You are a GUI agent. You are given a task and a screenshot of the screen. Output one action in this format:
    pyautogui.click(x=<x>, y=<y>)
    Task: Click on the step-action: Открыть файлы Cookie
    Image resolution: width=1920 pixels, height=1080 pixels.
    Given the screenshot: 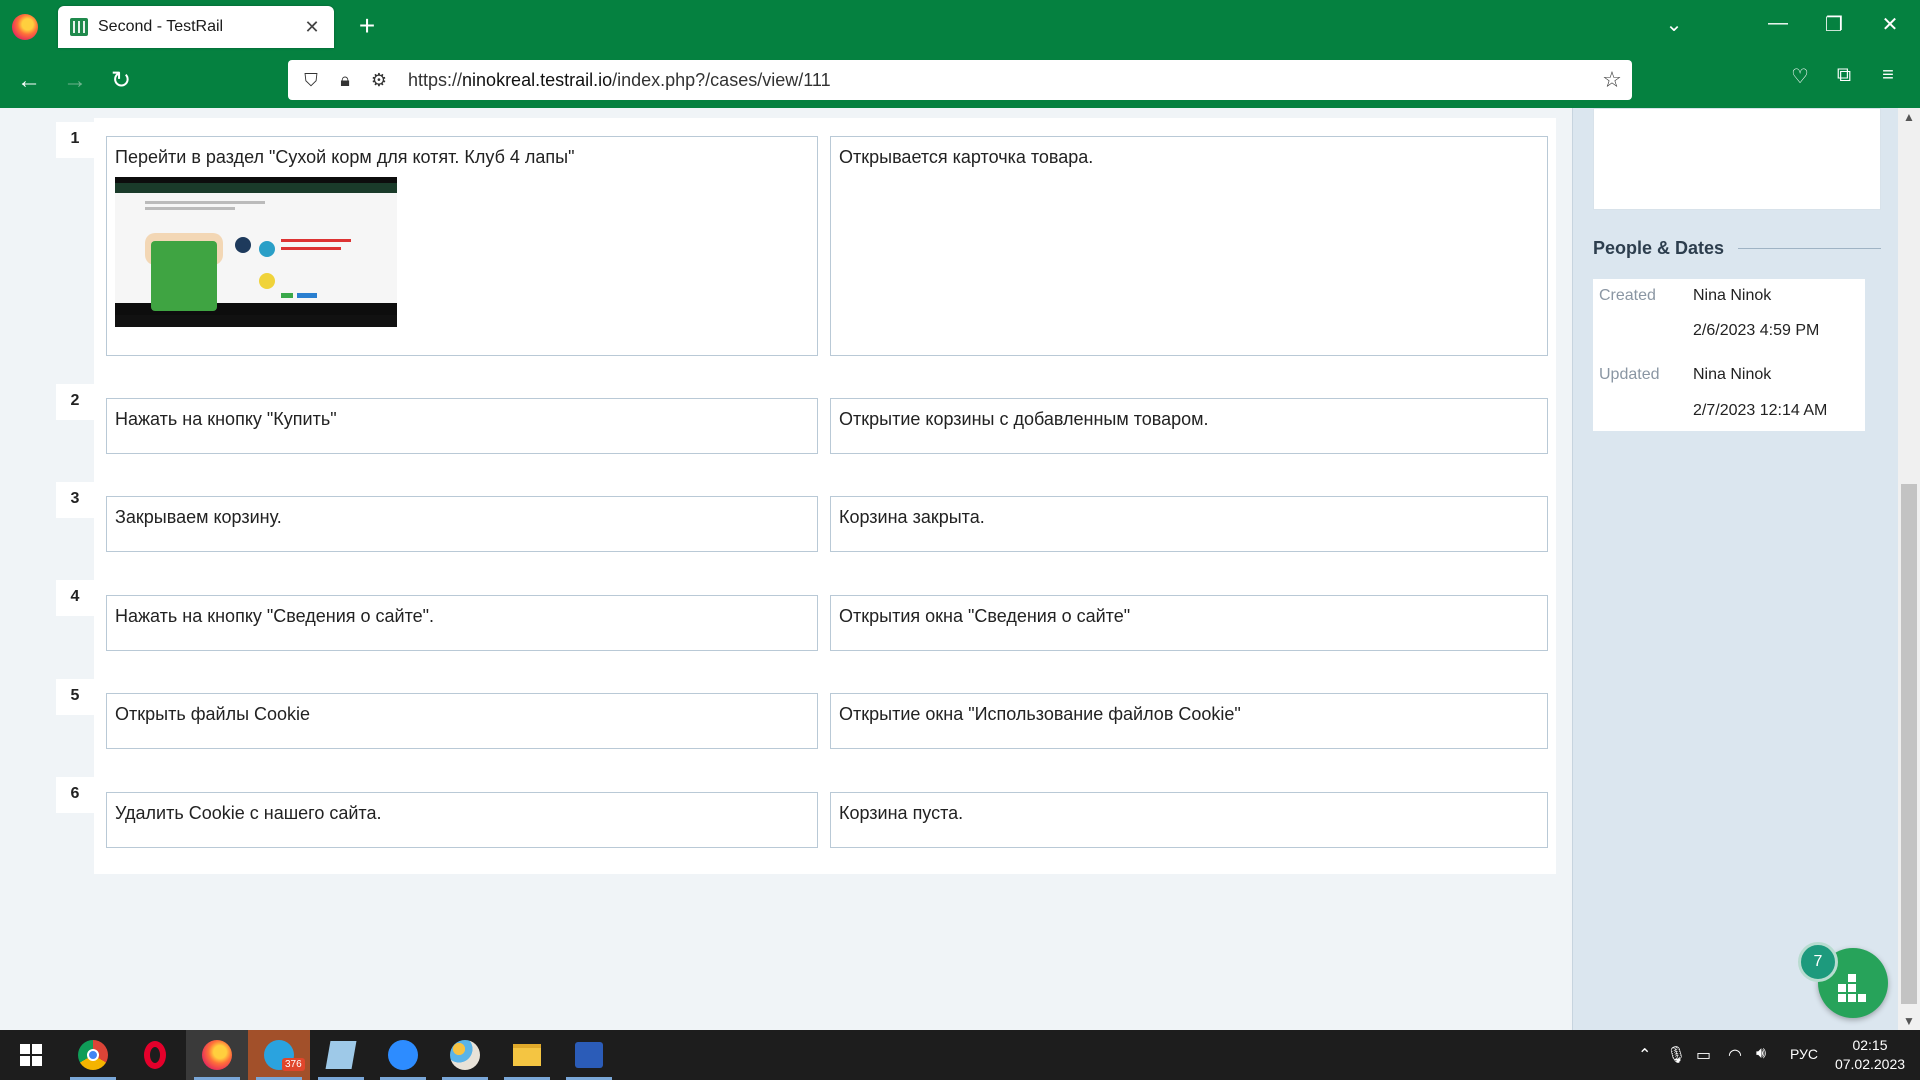 What is the action you would take?
    pyautogui.click(x=462, y=721)
    